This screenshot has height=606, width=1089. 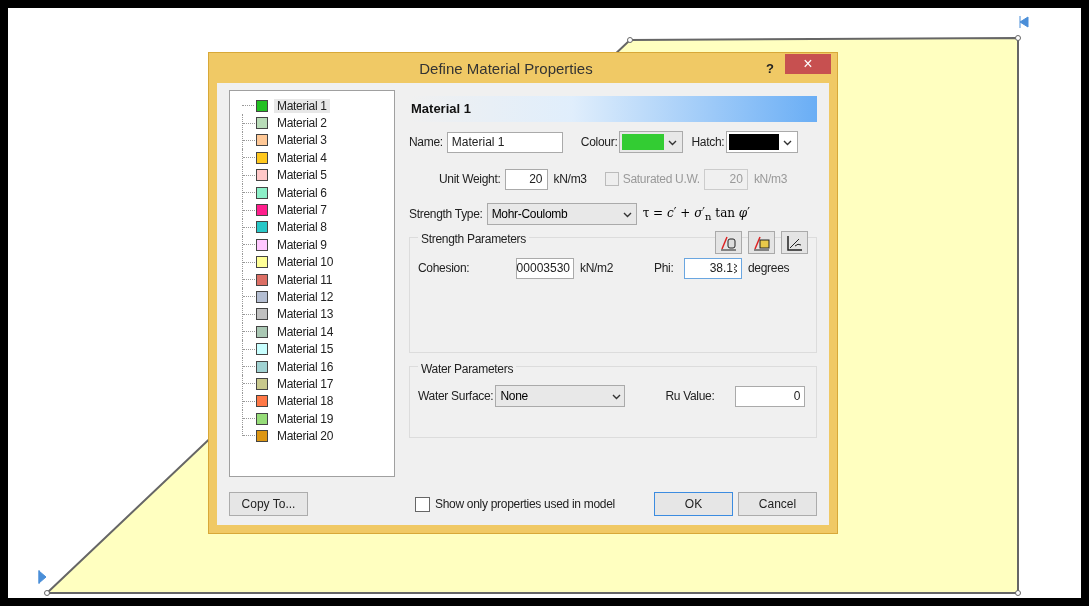 What do you see at coordinates (305, 418) in the screenshot?
I see `material-item: Material 19` at bounding box center [305, 418].